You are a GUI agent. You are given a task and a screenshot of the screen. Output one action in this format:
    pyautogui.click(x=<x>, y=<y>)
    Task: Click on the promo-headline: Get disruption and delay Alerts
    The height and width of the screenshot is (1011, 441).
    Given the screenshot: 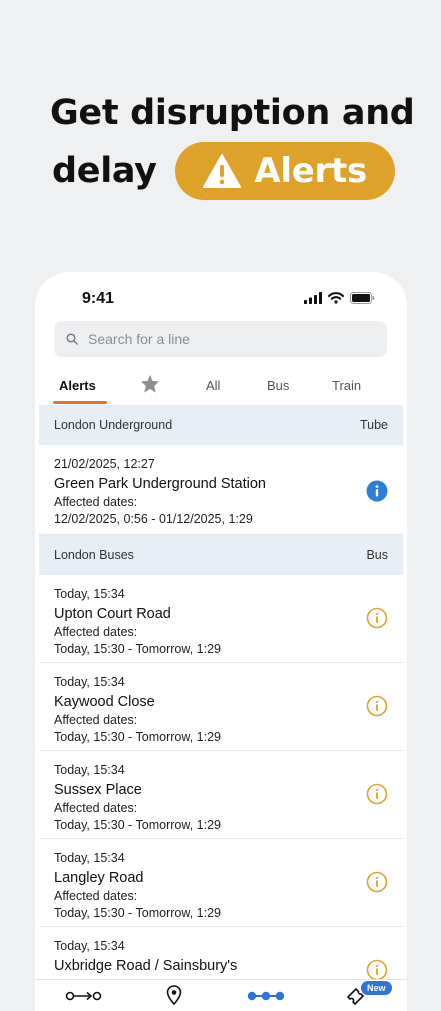 What is the action you would take?
    pyautogui.click(x=220, y=142)
    